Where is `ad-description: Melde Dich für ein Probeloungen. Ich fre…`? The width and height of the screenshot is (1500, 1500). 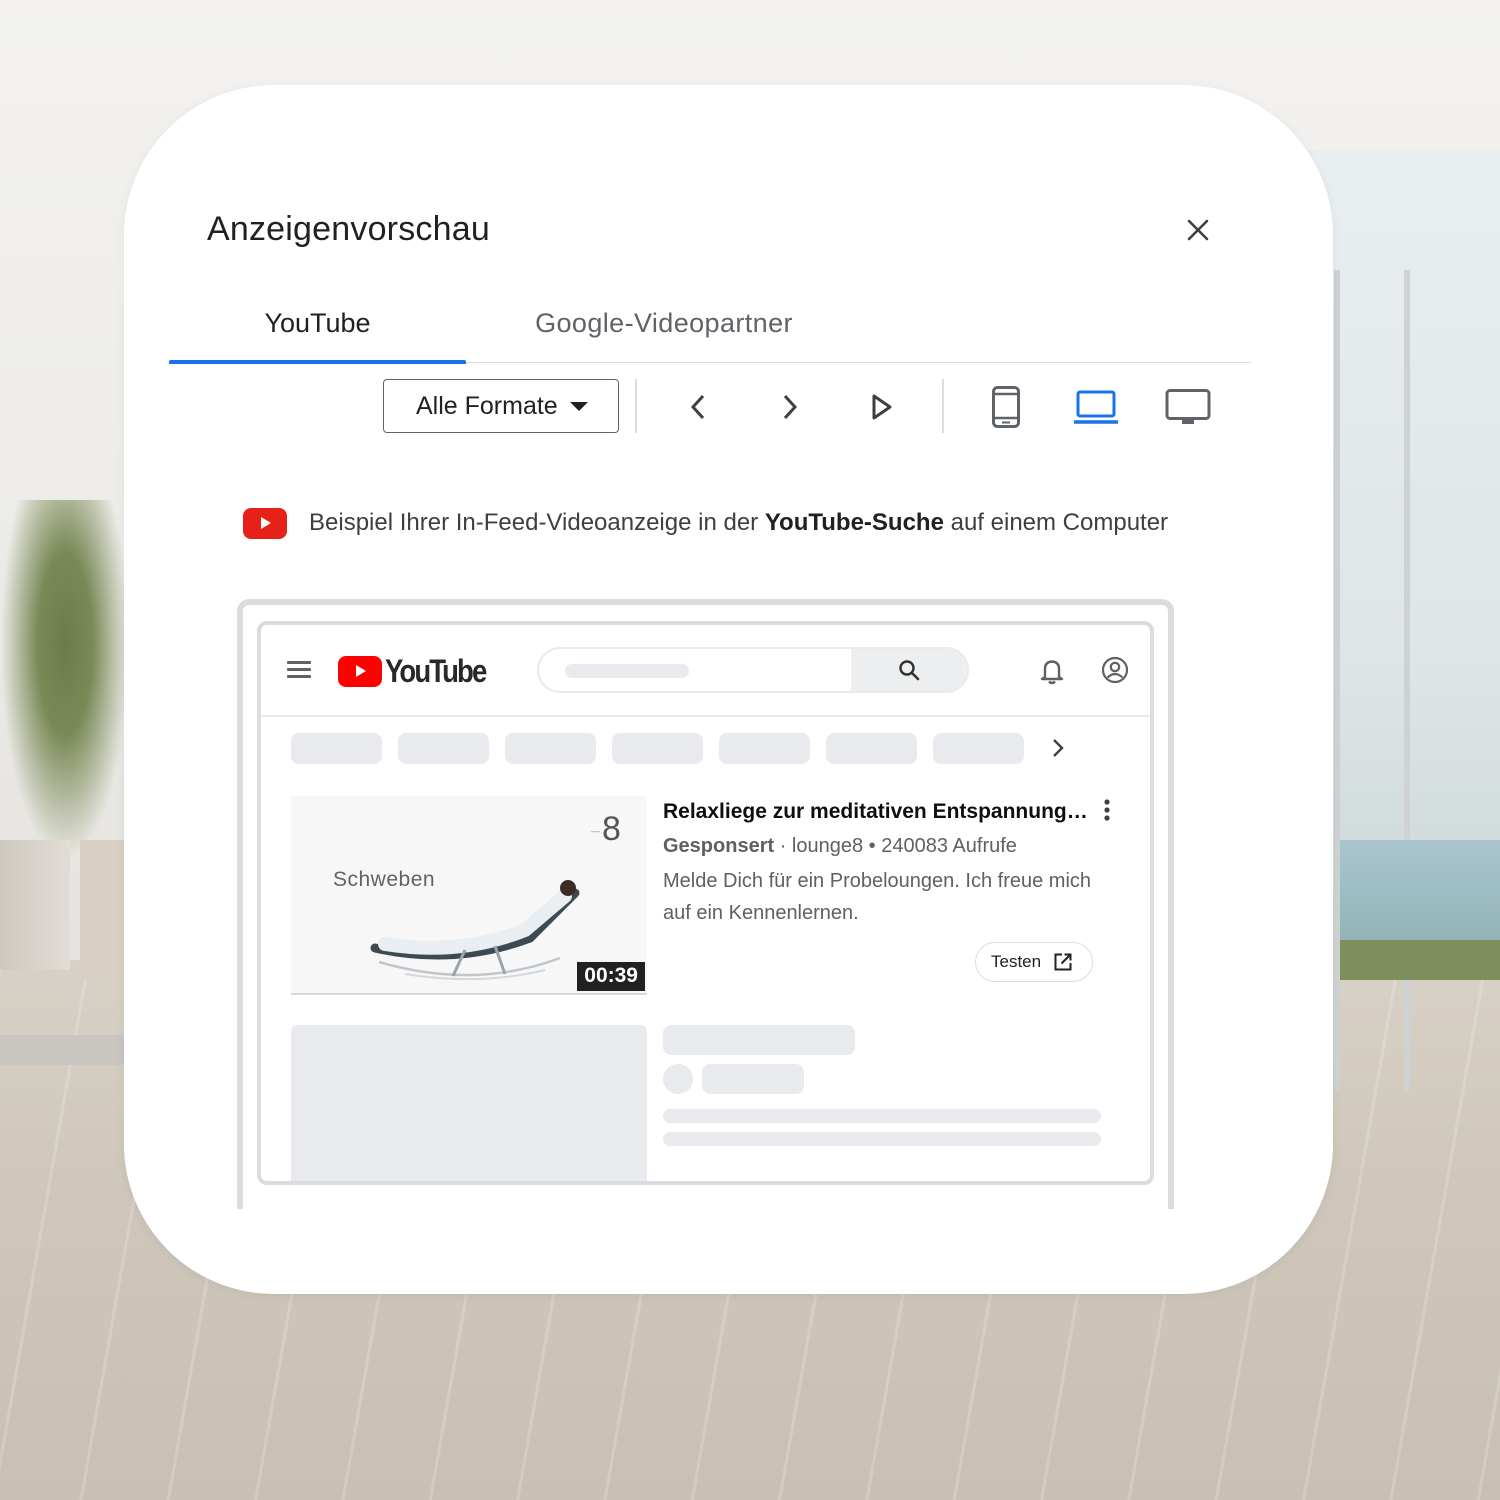 ad-description: Melde Dich für ein Probeloungen. Ich fre… is located at coordinates (877, 897).